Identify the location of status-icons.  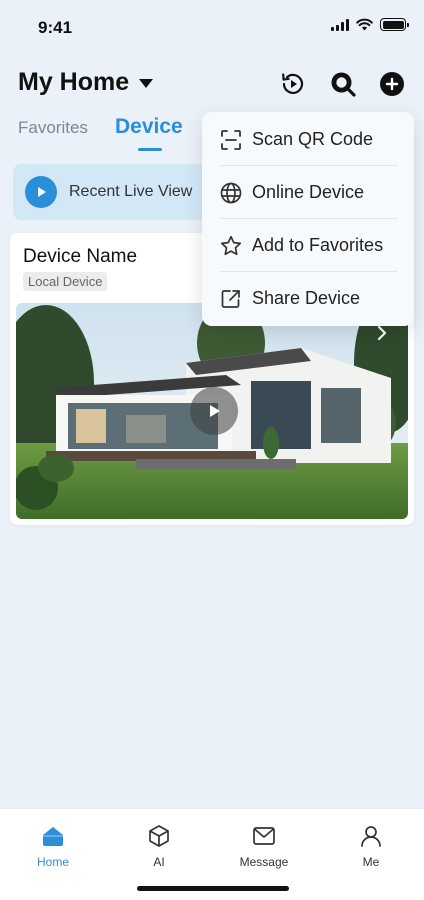
(370, 24).